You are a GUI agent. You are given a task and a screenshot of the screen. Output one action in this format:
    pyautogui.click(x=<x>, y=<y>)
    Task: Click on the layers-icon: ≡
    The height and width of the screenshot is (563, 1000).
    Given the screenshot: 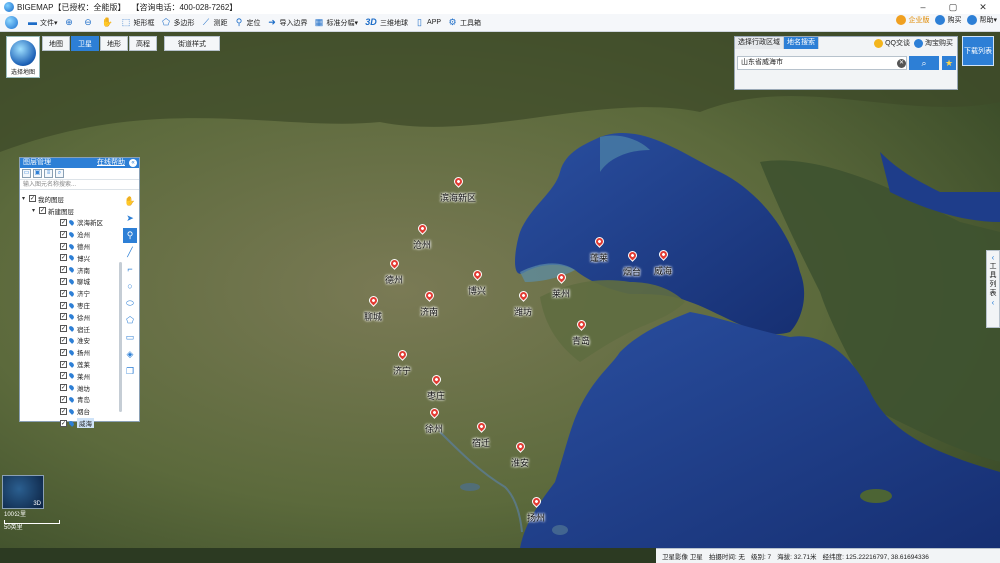 What is the action you would take?
    pyautogui.click(x=48, y=173)
    